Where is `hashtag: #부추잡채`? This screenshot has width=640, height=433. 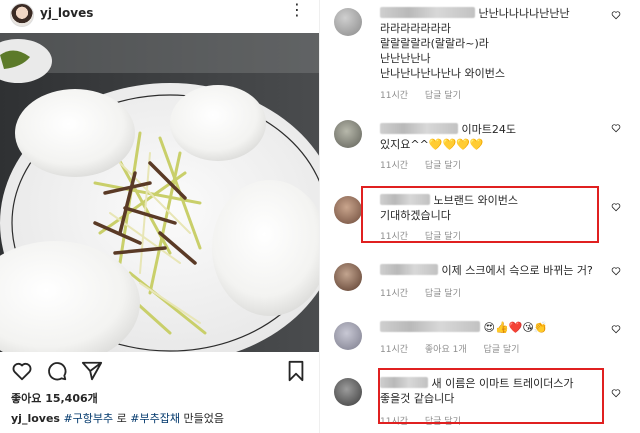
hashtag: #부추잡채 is located at coordinates (155, 418).